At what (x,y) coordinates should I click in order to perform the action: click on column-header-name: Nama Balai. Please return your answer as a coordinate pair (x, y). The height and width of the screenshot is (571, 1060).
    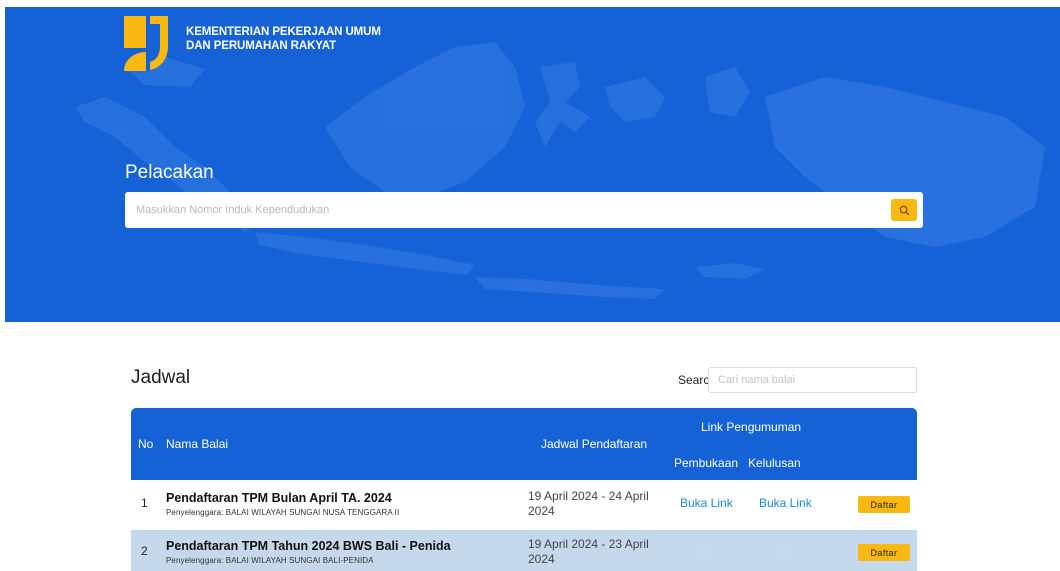
    Looking at the image, I should click on (197, 444).